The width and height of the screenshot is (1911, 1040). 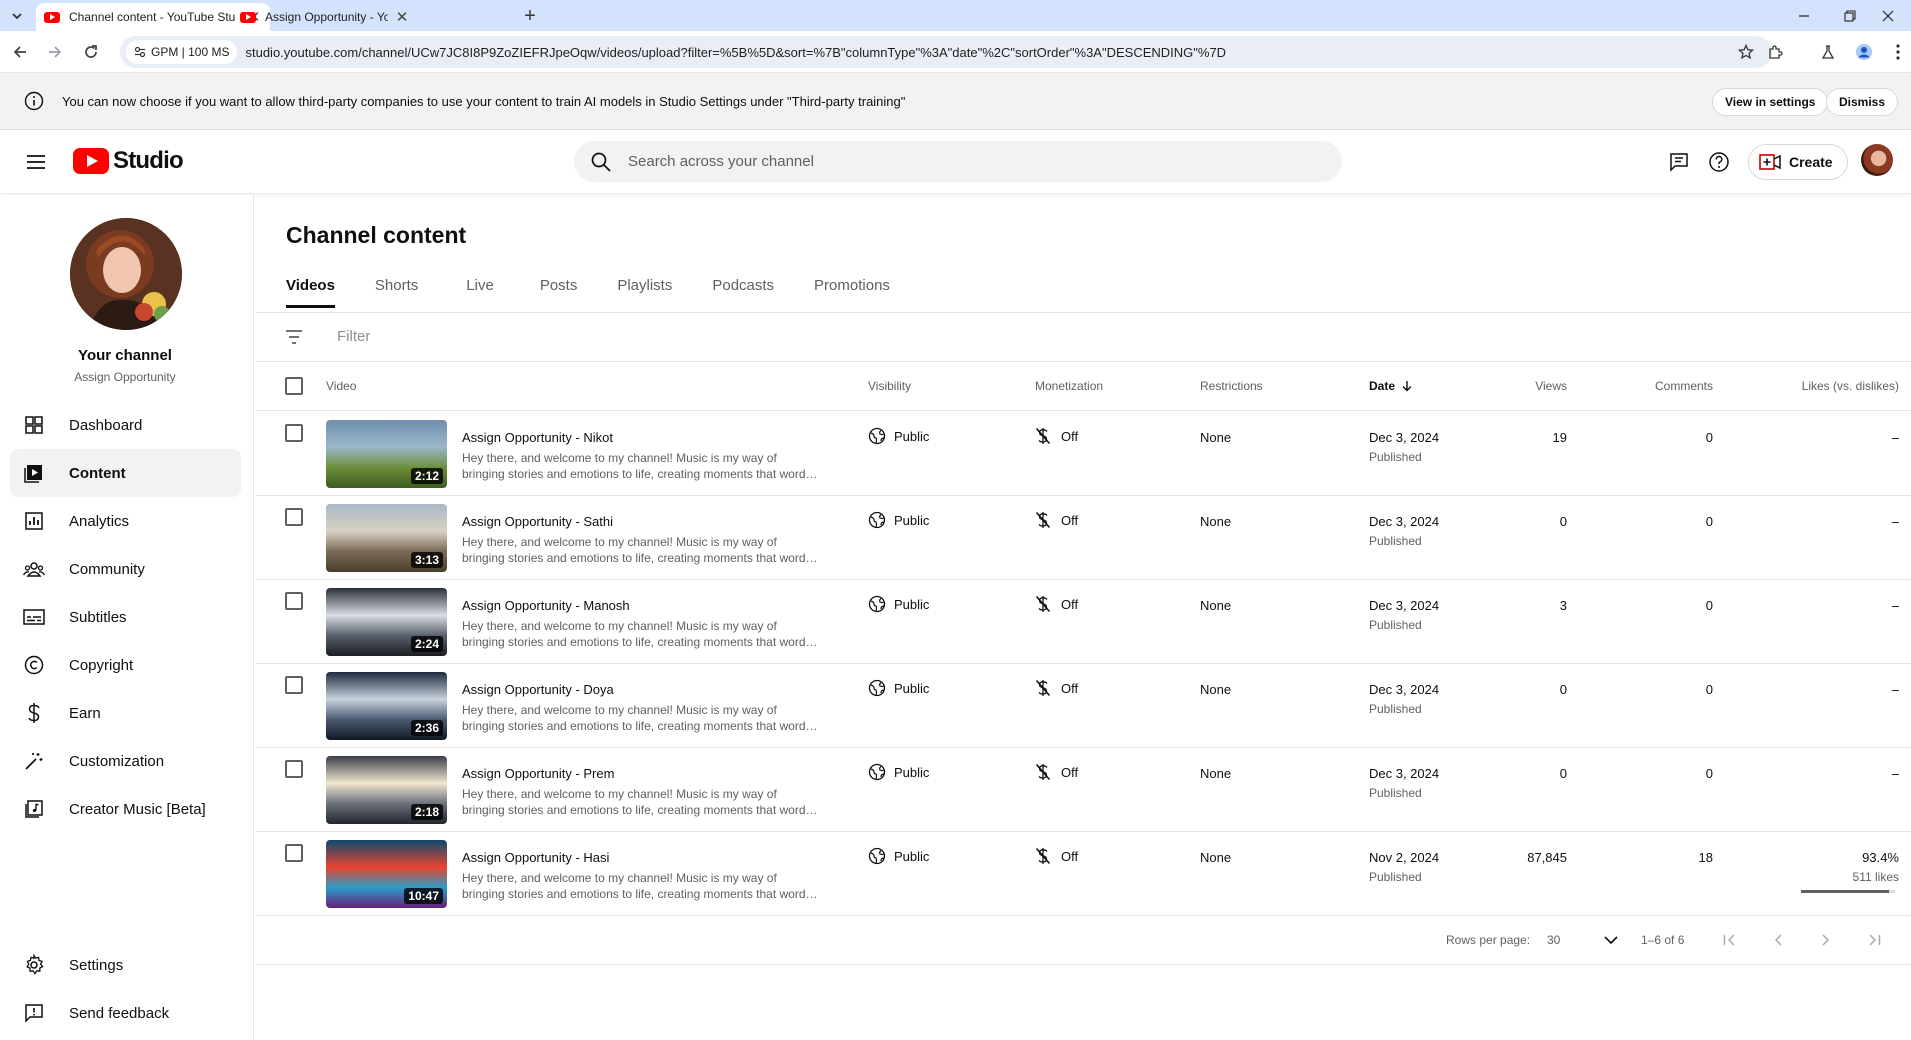 I want to click on sidebar-item-content: Content, so click(x=125, y=473).